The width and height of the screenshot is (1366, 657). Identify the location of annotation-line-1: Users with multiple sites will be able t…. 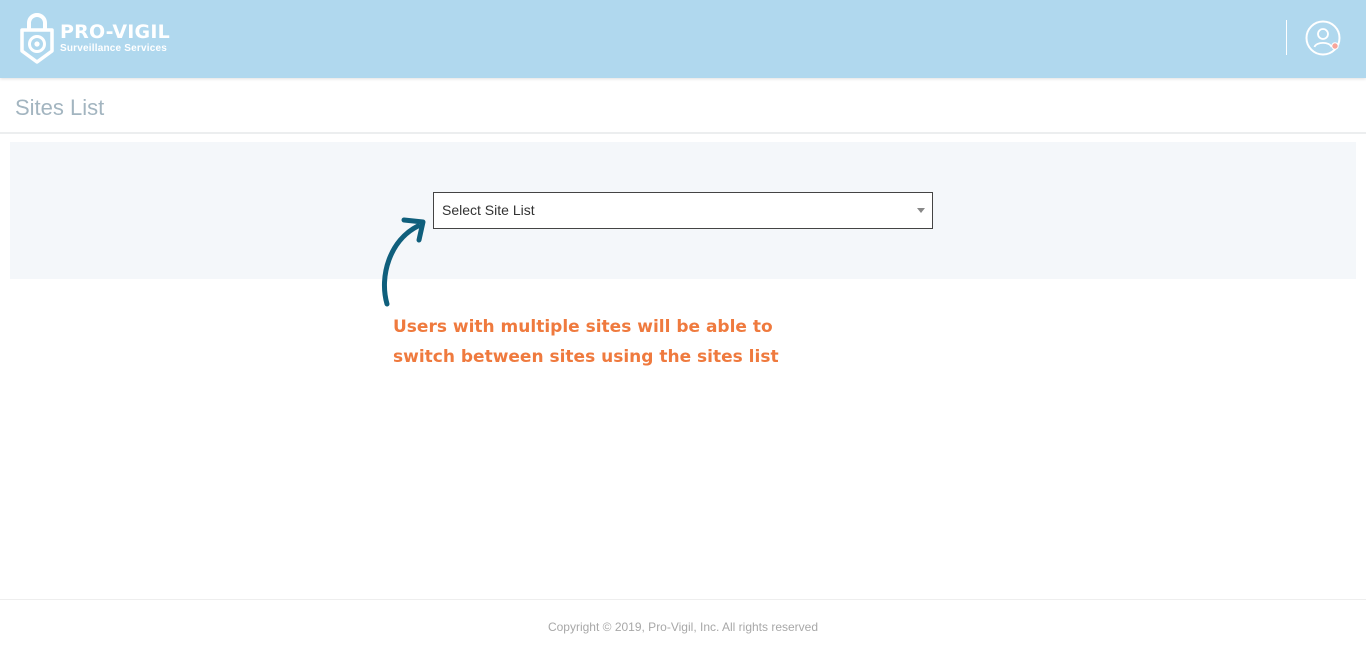
(583, 327).